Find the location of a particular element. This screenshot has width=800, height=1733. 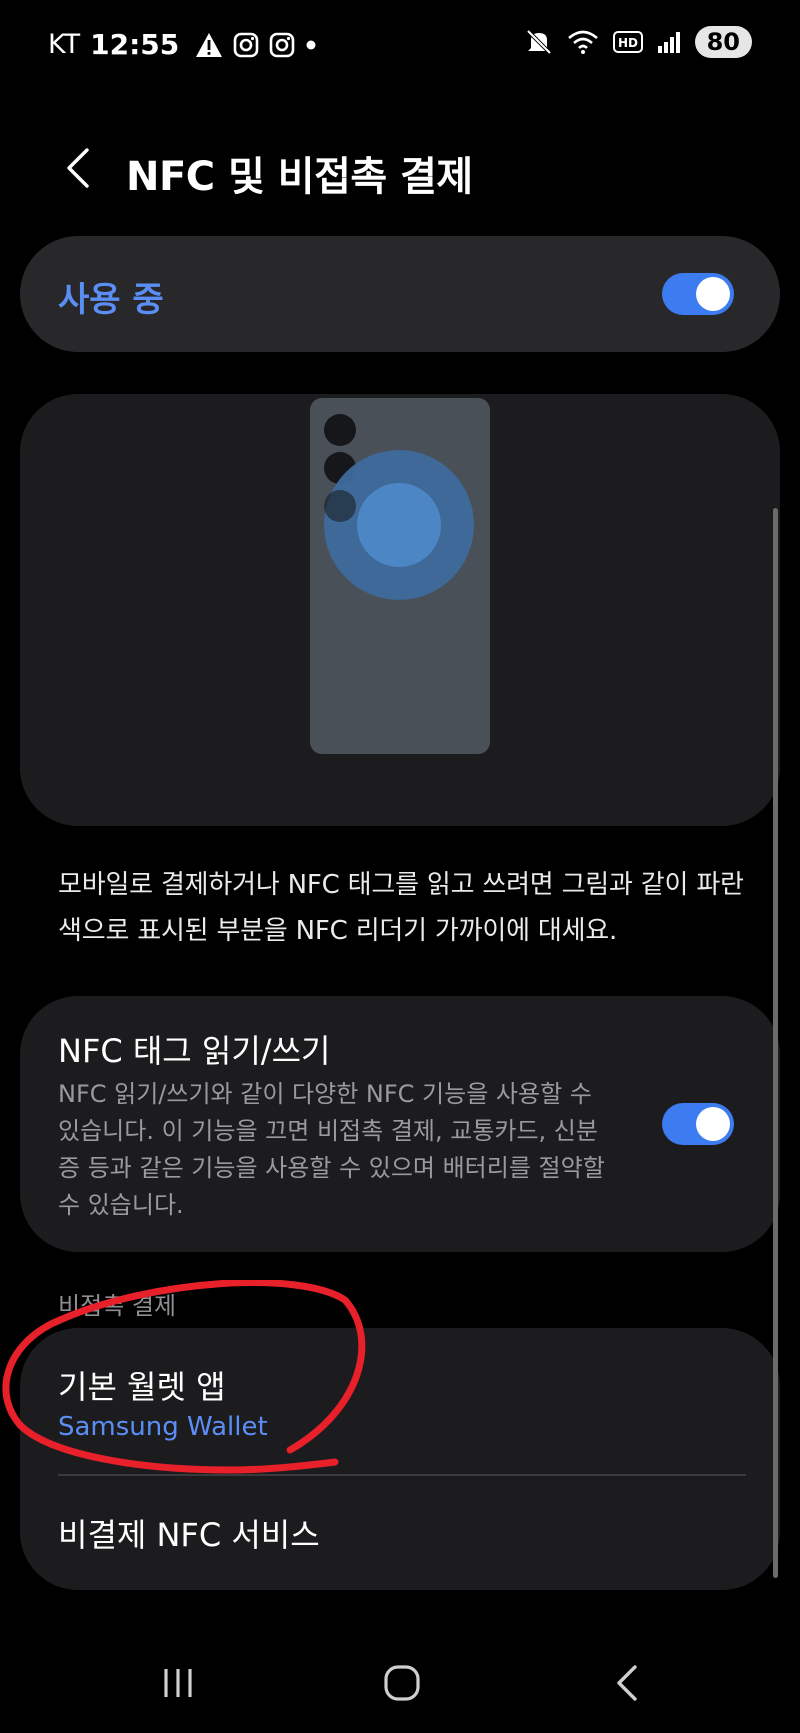

carrier-label: KT is located at coordinates (64, 44).